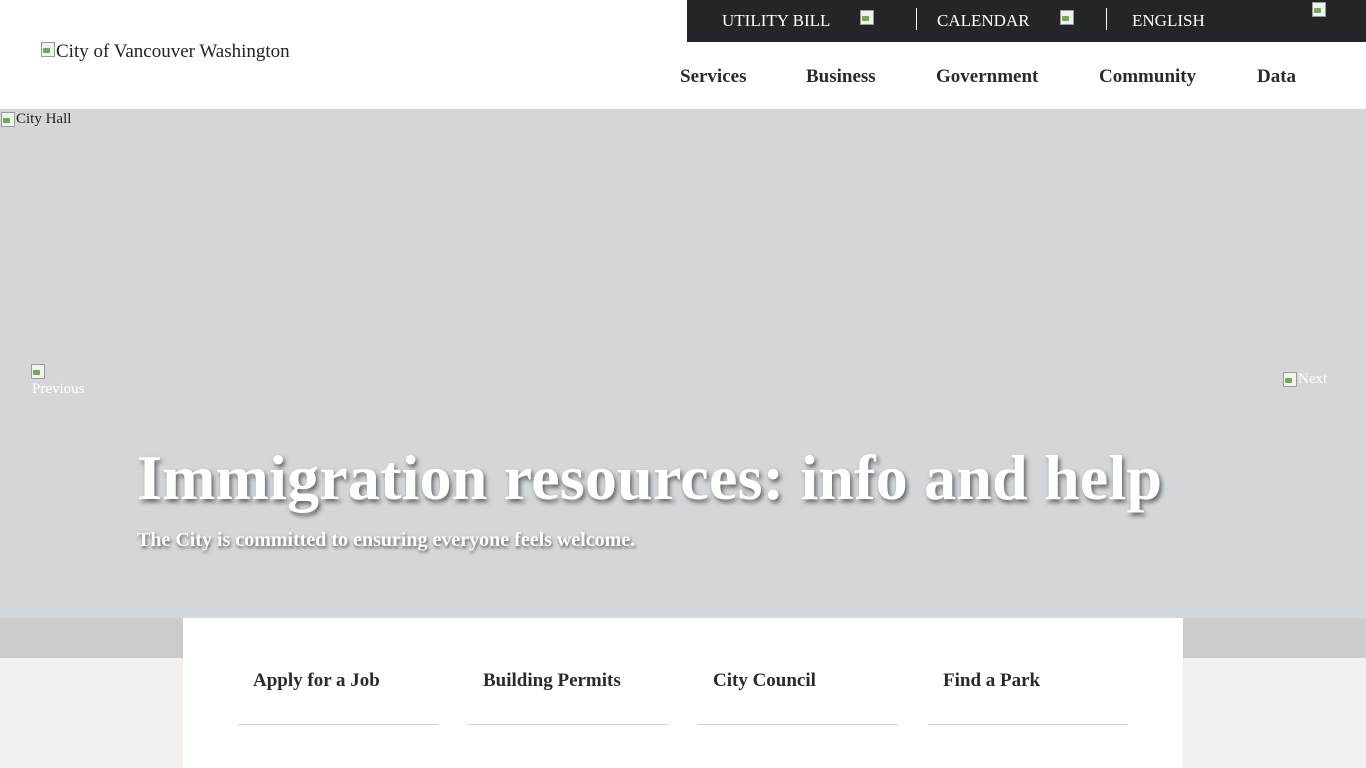 The width and height of the screenshot is (1366, 768). I want to click on quick-link-city-council: City Council, so click(798, 671).